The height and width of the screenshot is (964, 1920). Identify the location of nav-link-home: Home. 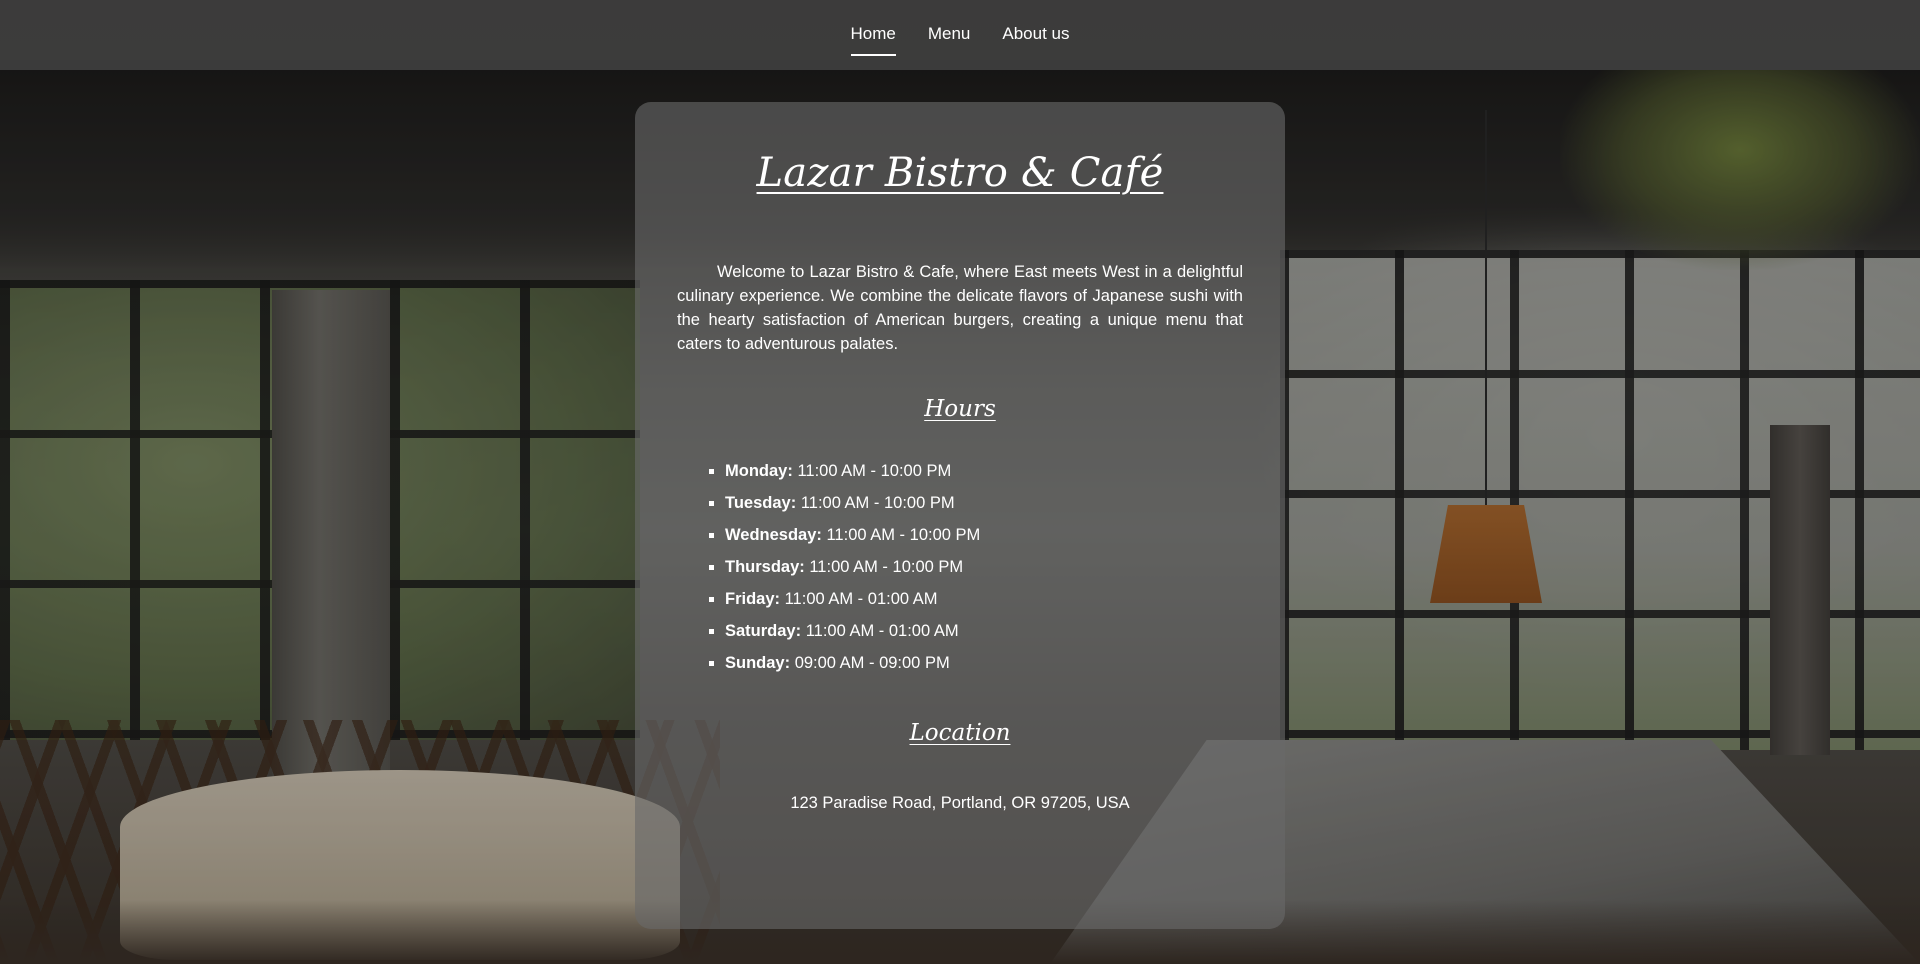
(873, 40).